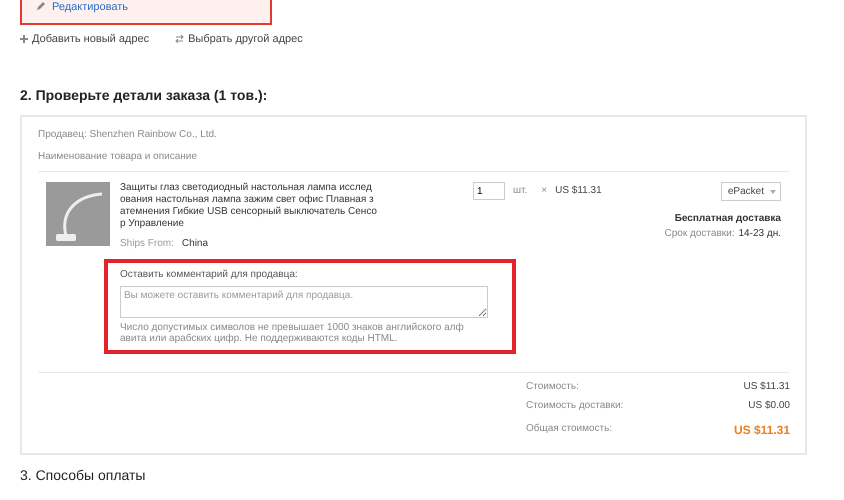  What do you see at coordinates (304, 302) in the screenshot?
I see `comment-field: Вы можете оставить комментарий для продавца.` at bounding box center [304, 302].